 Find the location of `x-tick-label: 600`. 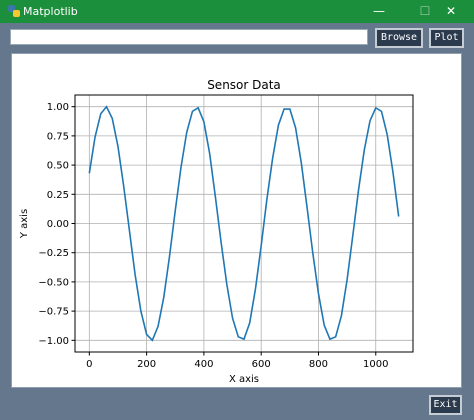

x-tick-label: 600 is located at coordinates (261, 364).